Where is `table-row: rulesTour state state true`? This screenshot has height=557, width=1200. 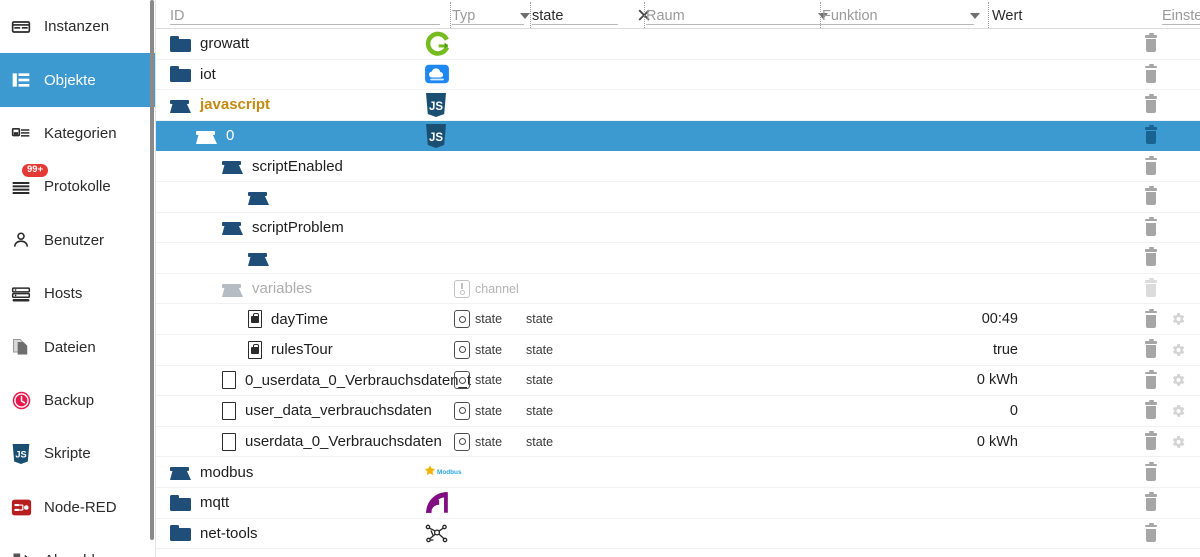
table-row: rulesTour state state true is located at coordinates (678, 350).